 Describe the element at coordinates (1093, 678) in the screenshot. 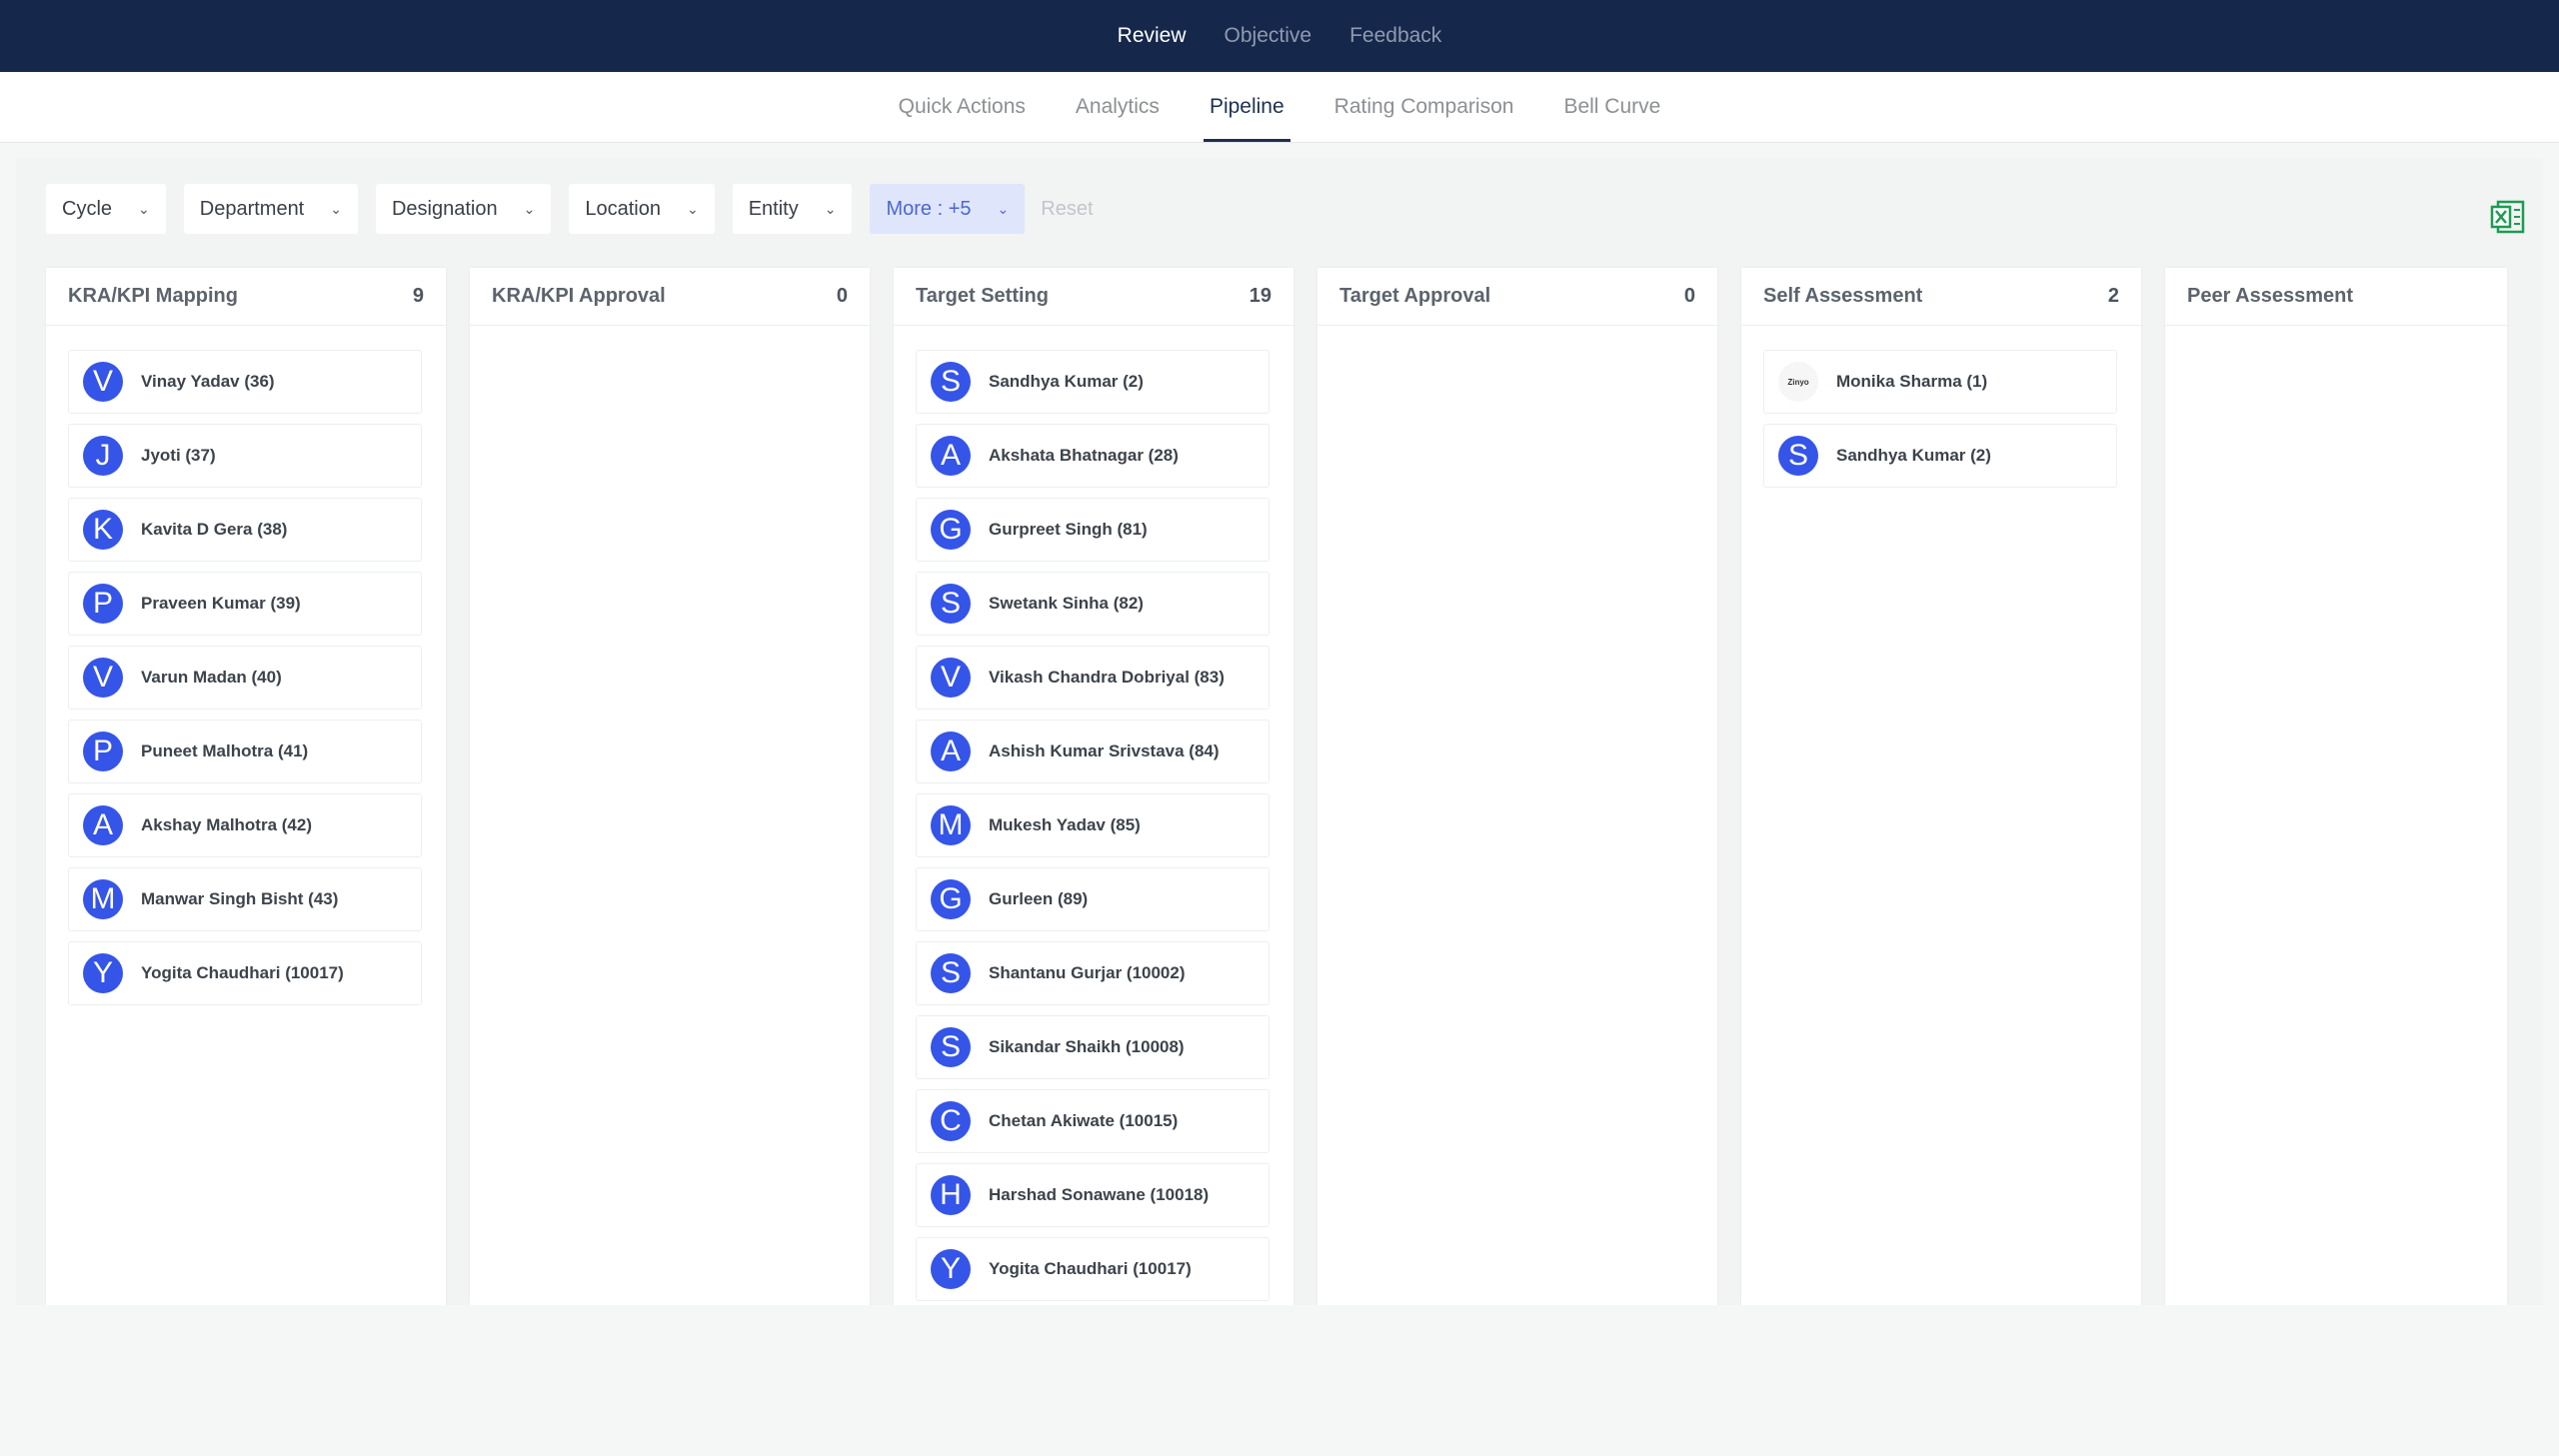

I see `employee-card: V Vikash Chandra Dobriyal (83)` at that location.